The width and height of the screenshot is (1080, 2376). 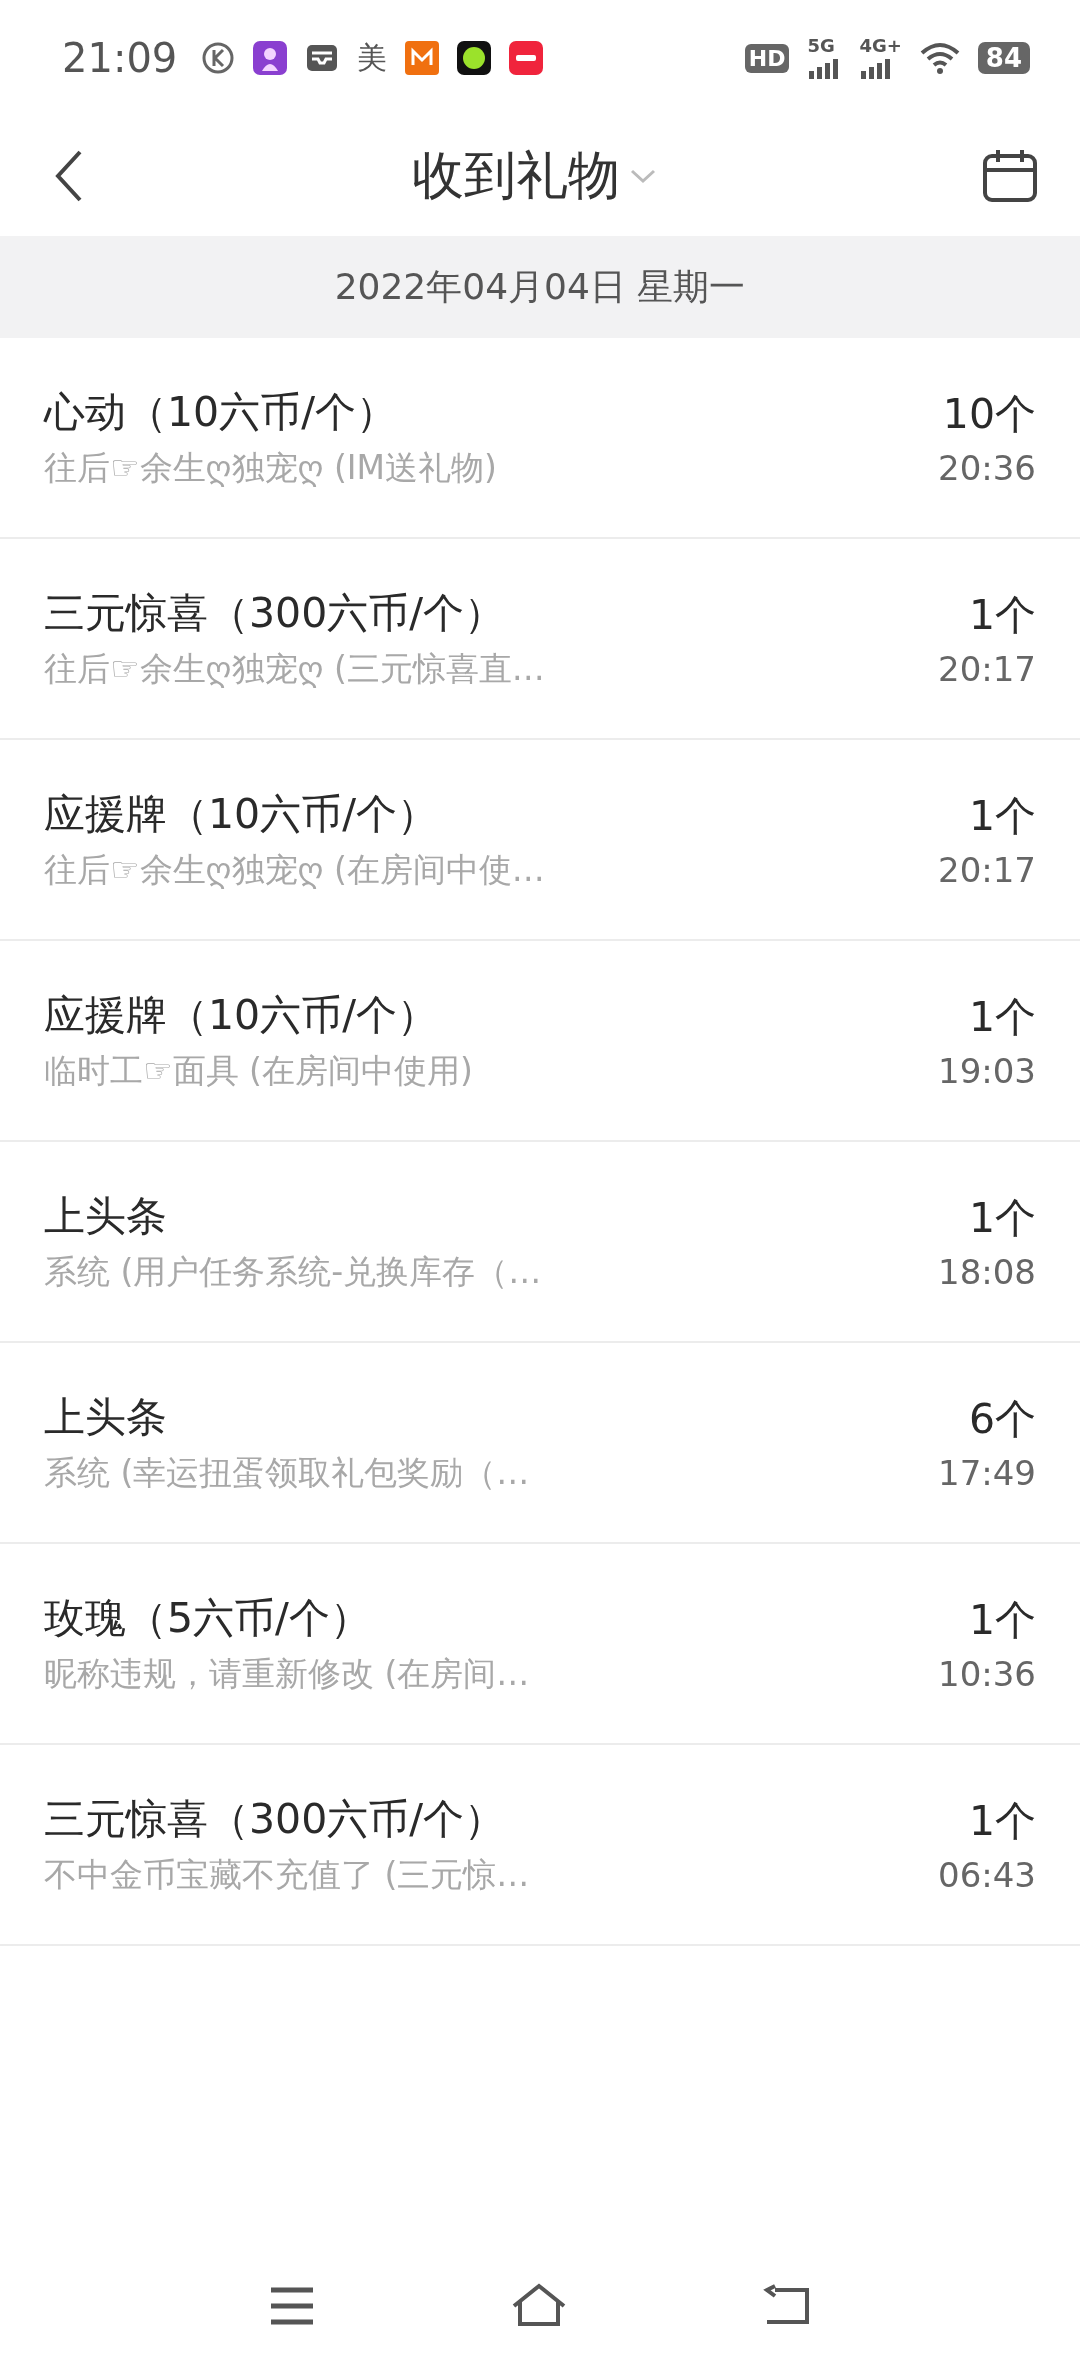 What do you see at coordinates (540, 438) in the screenshot?
I see `gift-row: 心动（10六币/个） 往后☞余生ღ独宠ღ (IM送礼物) 10个 20:36` at bounding box center [540, 438].